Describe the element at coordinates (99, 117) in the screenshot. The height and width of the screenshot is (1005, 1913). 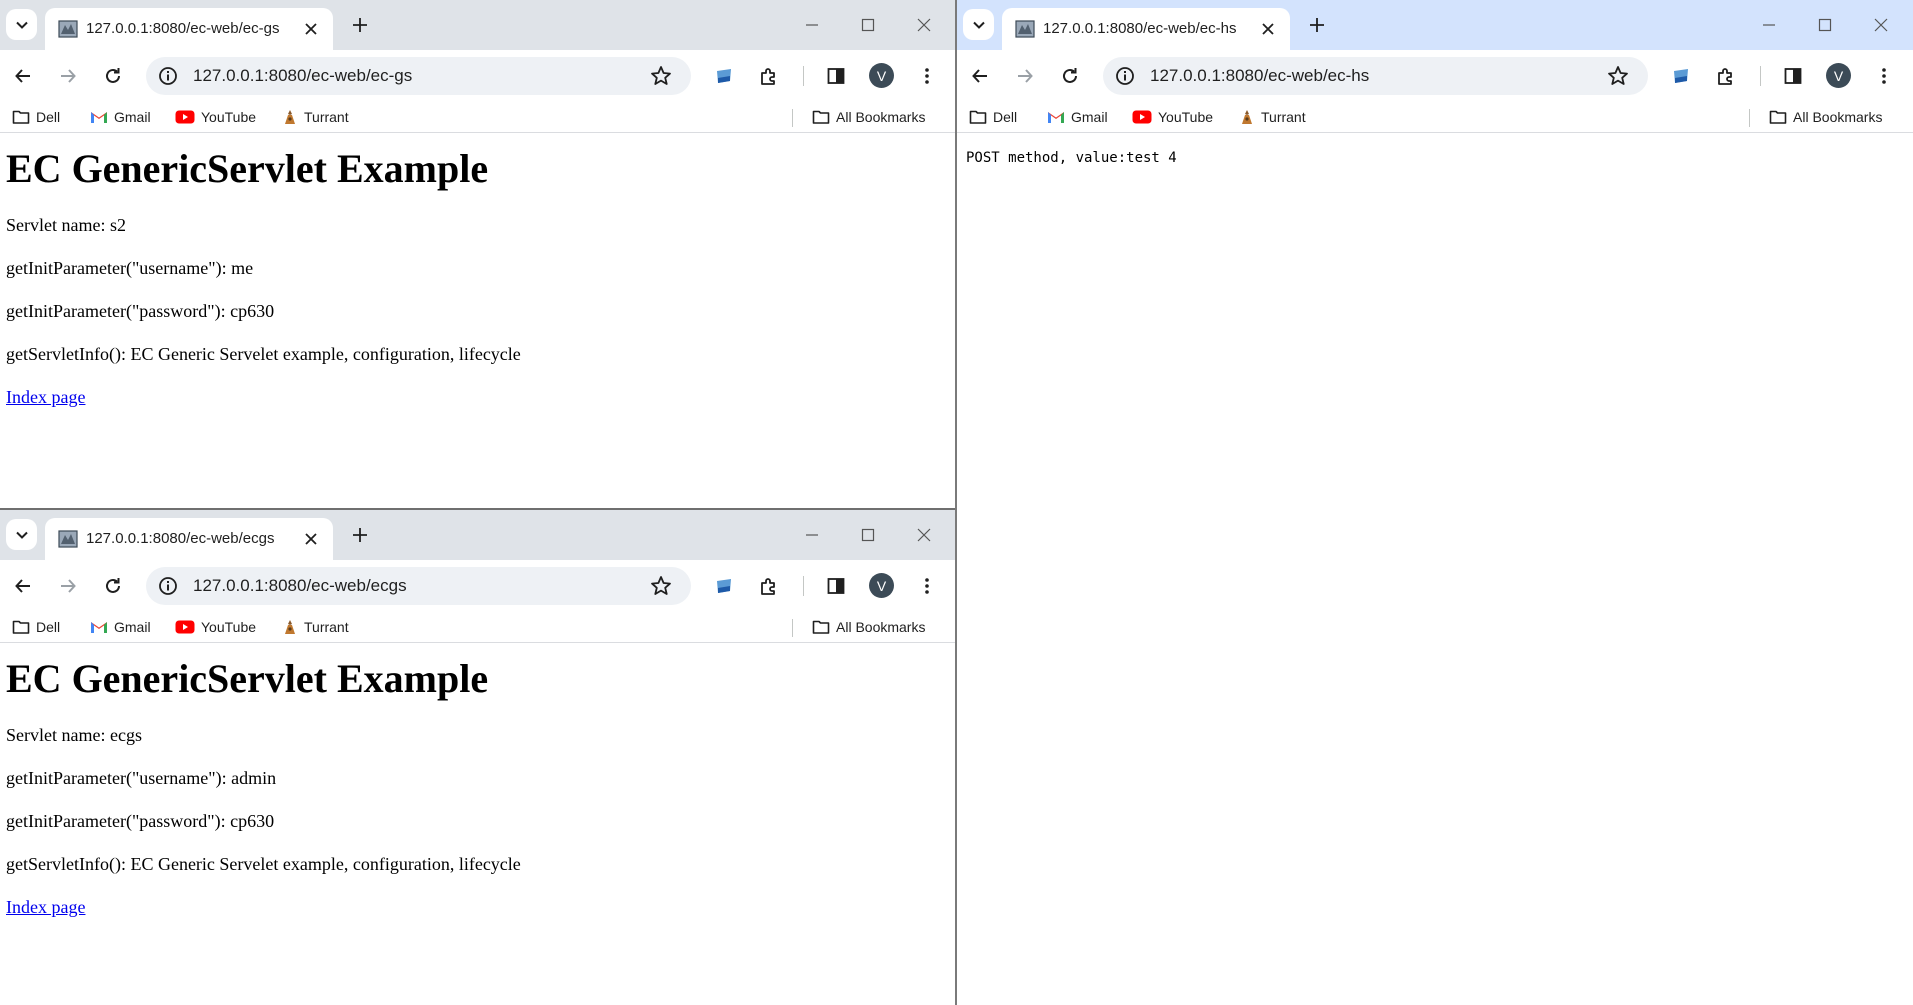
I see `gmail-icon` at that location.